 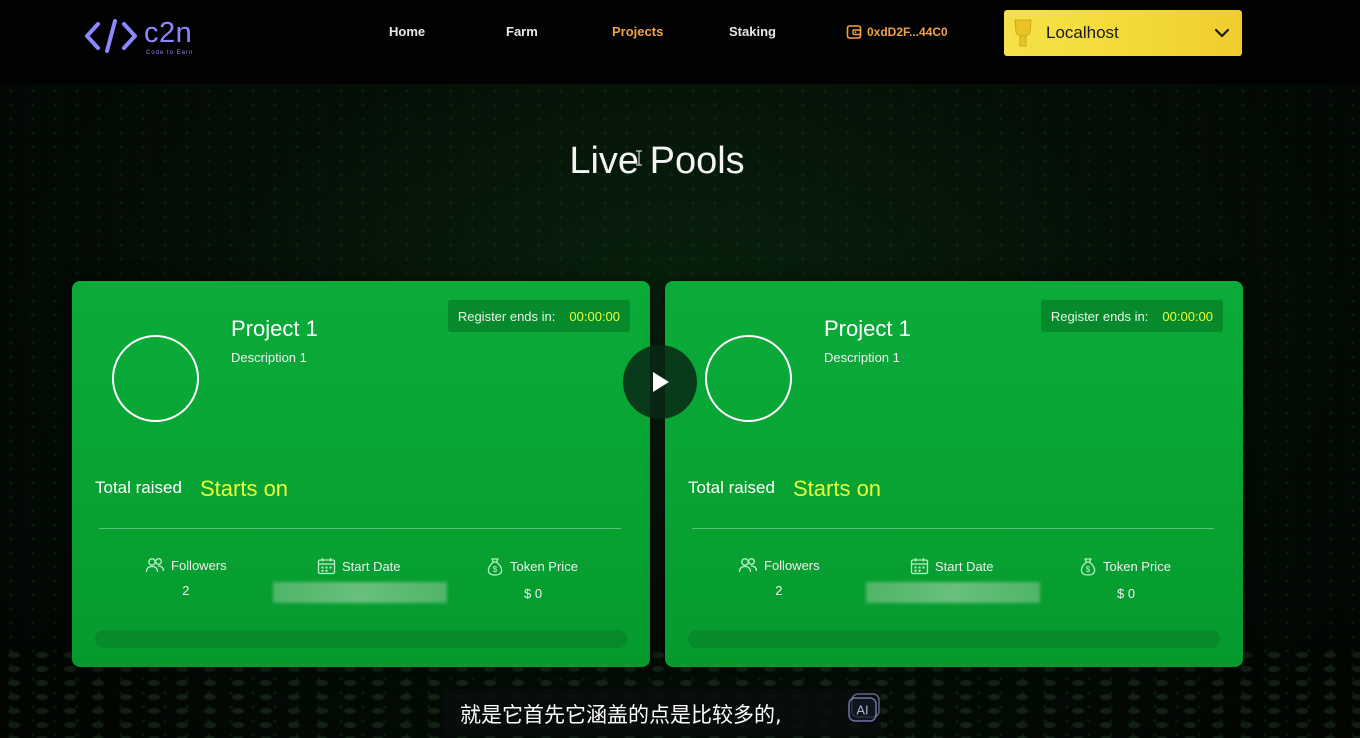 I want to click on nav-projects: Projects, so click(x=637, y=31).